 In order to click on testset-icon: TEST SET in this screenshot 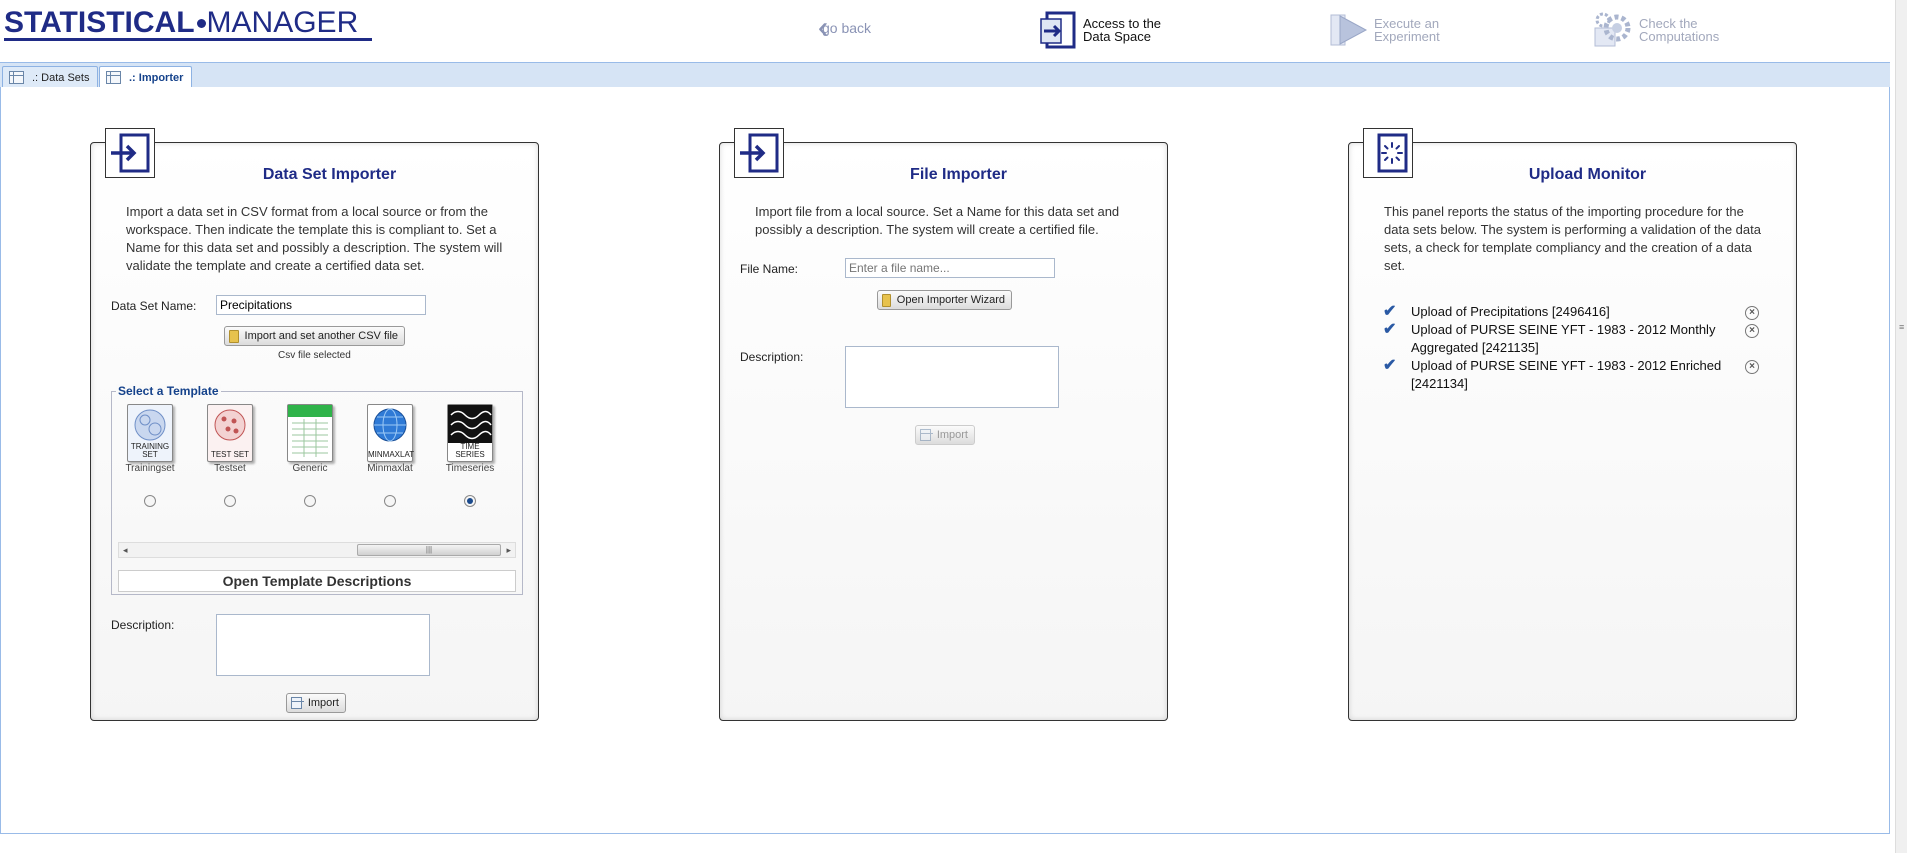, I will do `click(230, 433)`.